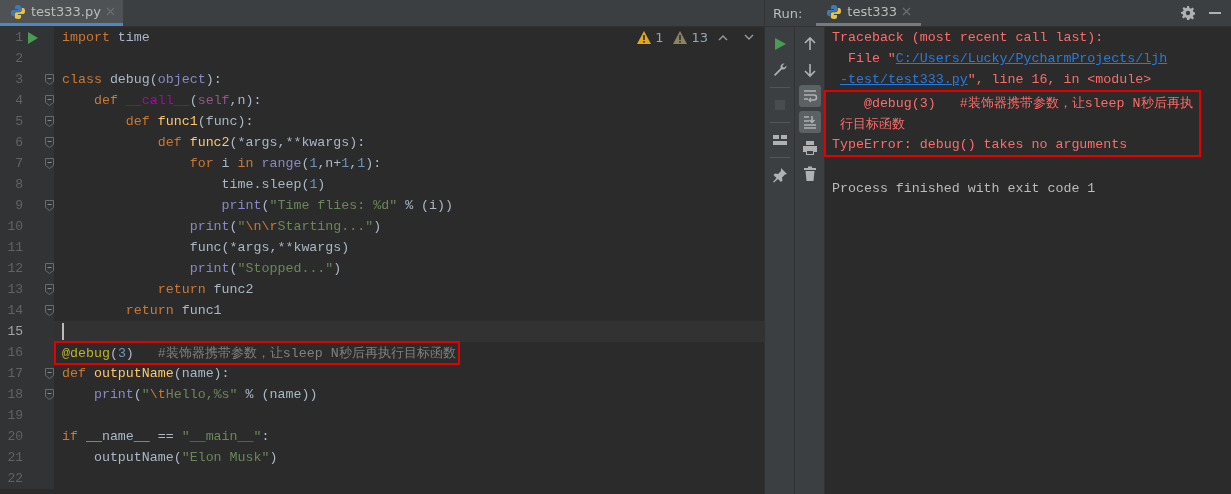 The image size is (1231, 494). Describe the element at coordinates (61, 13) in the screenshot. I see `file-tab: test333.py` at that location.